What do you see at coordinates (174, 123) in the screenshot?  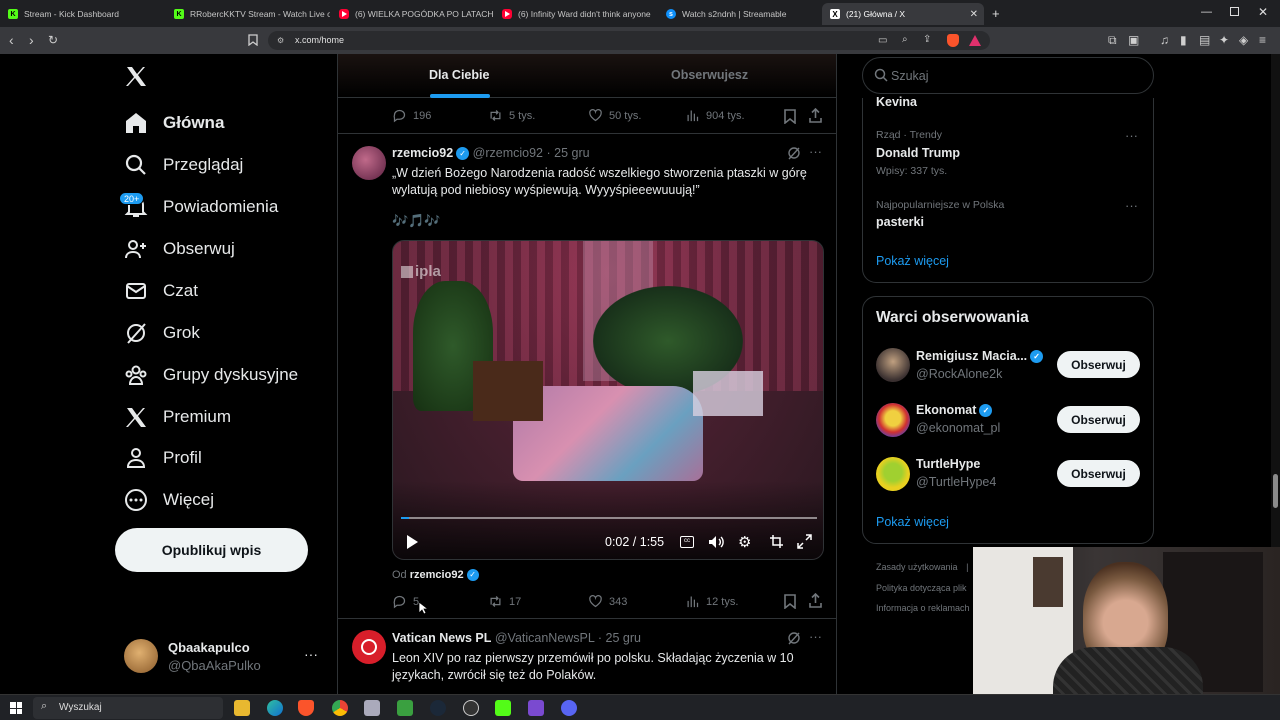 I see `nav-item-home: Główna` at bounding box center [174, 123].